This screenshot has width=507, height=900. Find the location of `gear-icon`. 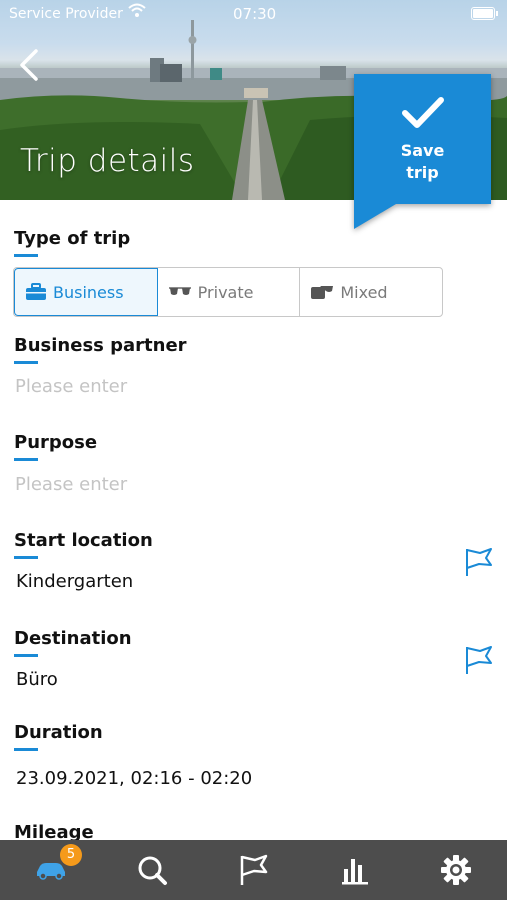

gear-icon is located at coordinates (456, 870).